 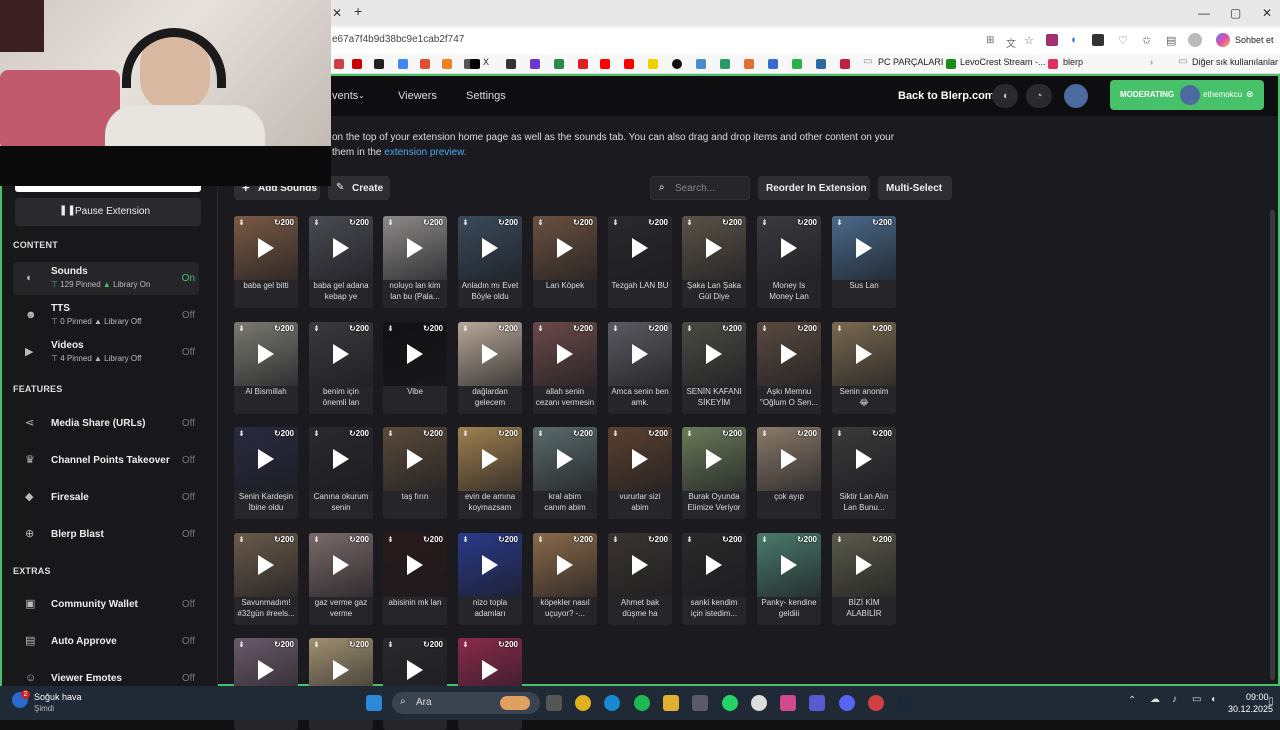 I want to click on sound-ext-icon: ◖, so click(x=1073, y=40).